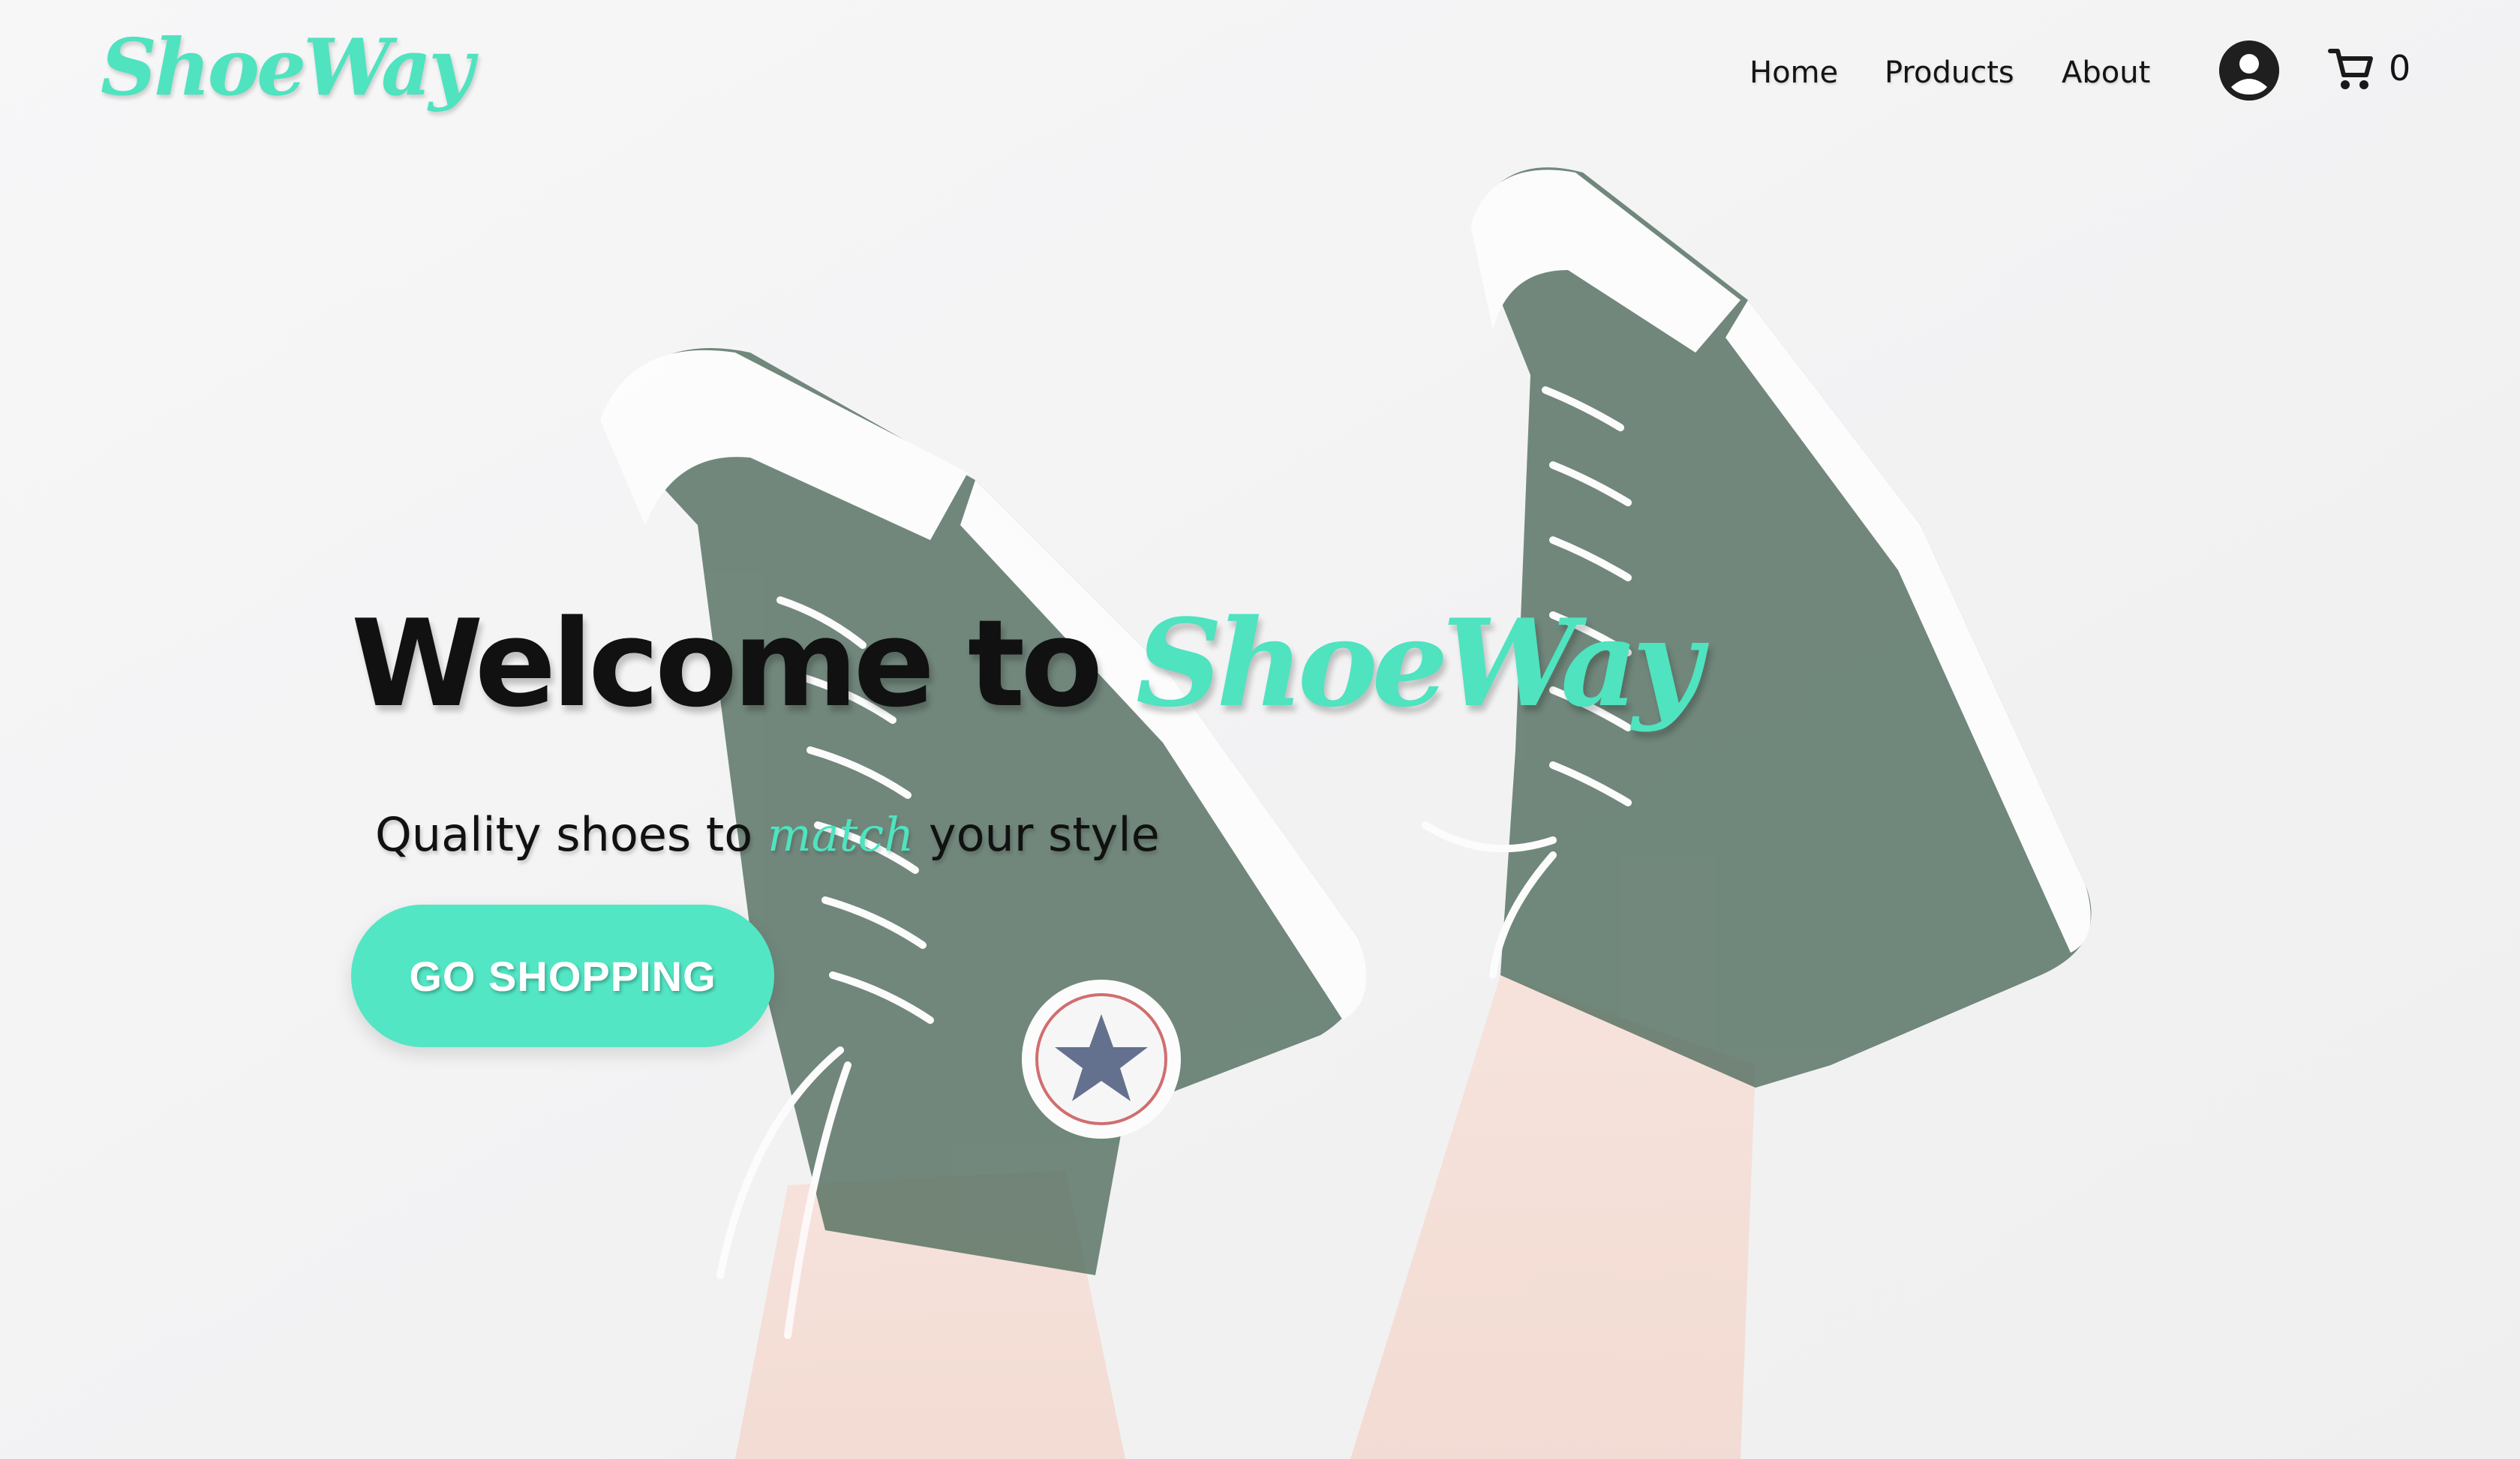 The height and width of the screenshot is (1459, 2520). Describe the element at coordinates (2106, 73) in the screenshot. I see `nav-about-link: About` at that location.